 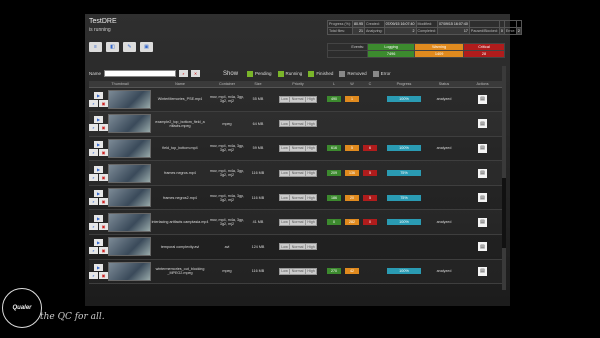 What do you see at coordinates (112, 47) in the screenshot?
I see `layers-button: ◧` at bounding box center [112, 47].